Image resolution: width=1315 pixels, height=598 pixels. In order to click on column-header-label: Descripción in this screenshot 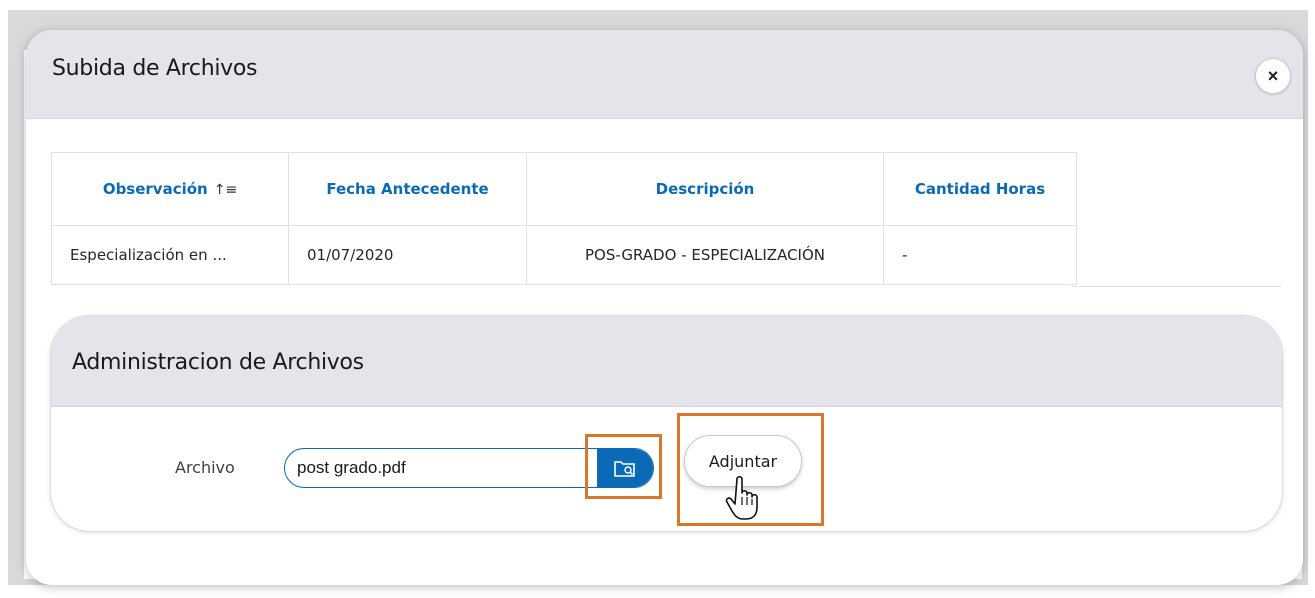, I will do `click(705, 189)`.